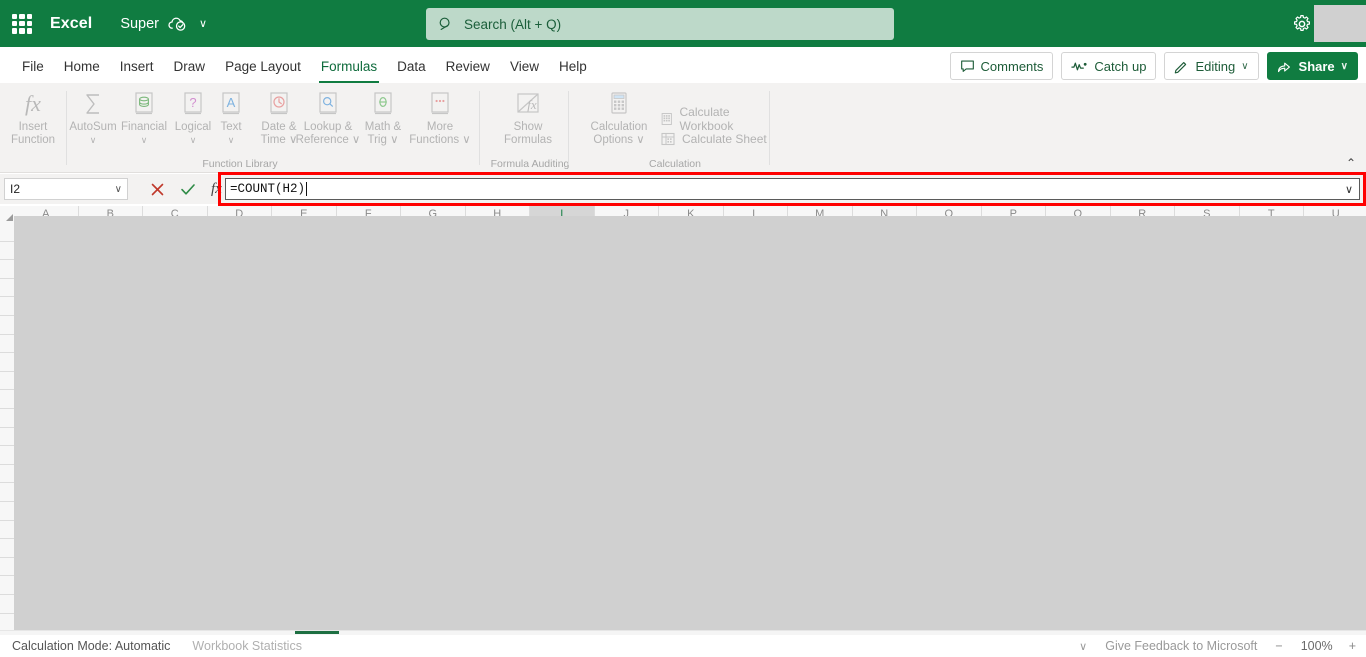 This screenshot has height=657, width=1366. What do you see at coordinates (528, 117) in the screenshot?
I see `show-formulas-button: fx Show Formulas` at bounding box center [528, 117].